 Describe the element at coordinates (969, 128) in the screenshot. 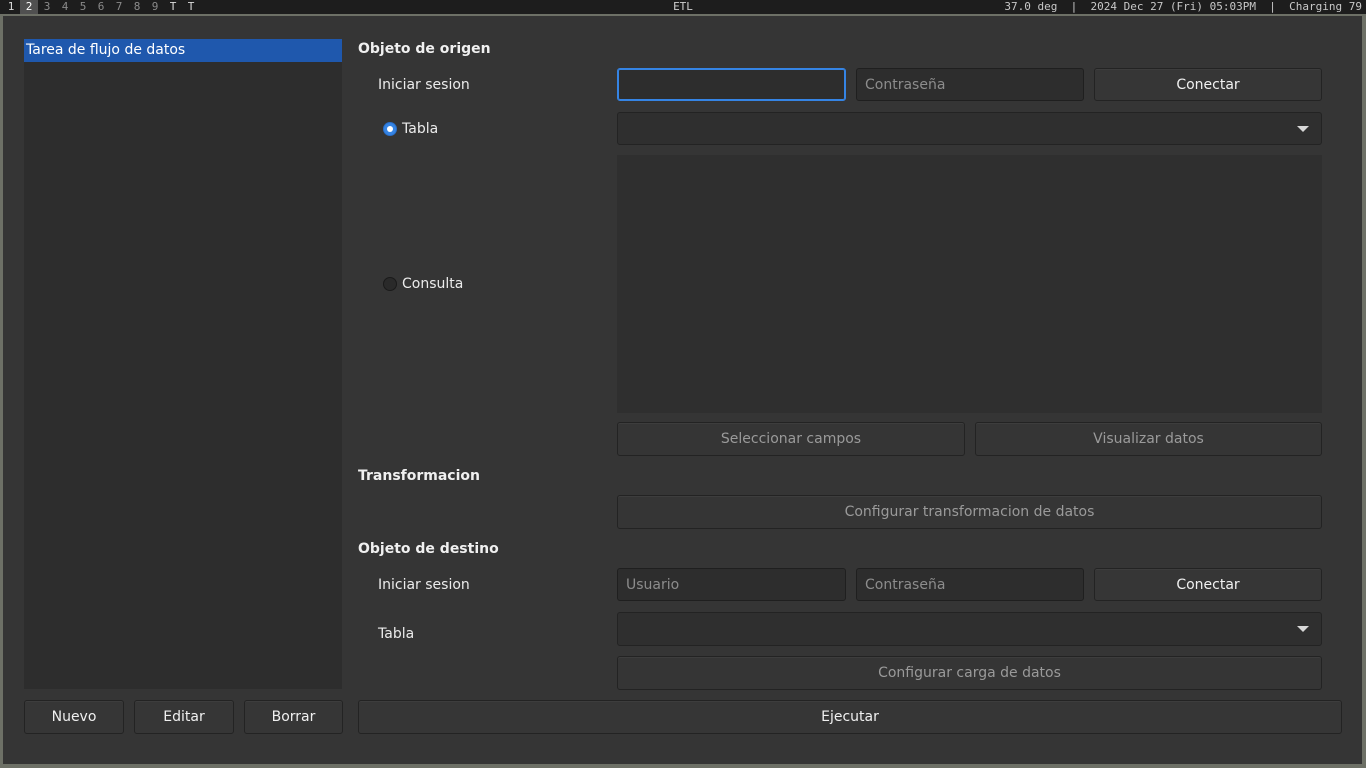

I see `source-table-combobox` at that location.